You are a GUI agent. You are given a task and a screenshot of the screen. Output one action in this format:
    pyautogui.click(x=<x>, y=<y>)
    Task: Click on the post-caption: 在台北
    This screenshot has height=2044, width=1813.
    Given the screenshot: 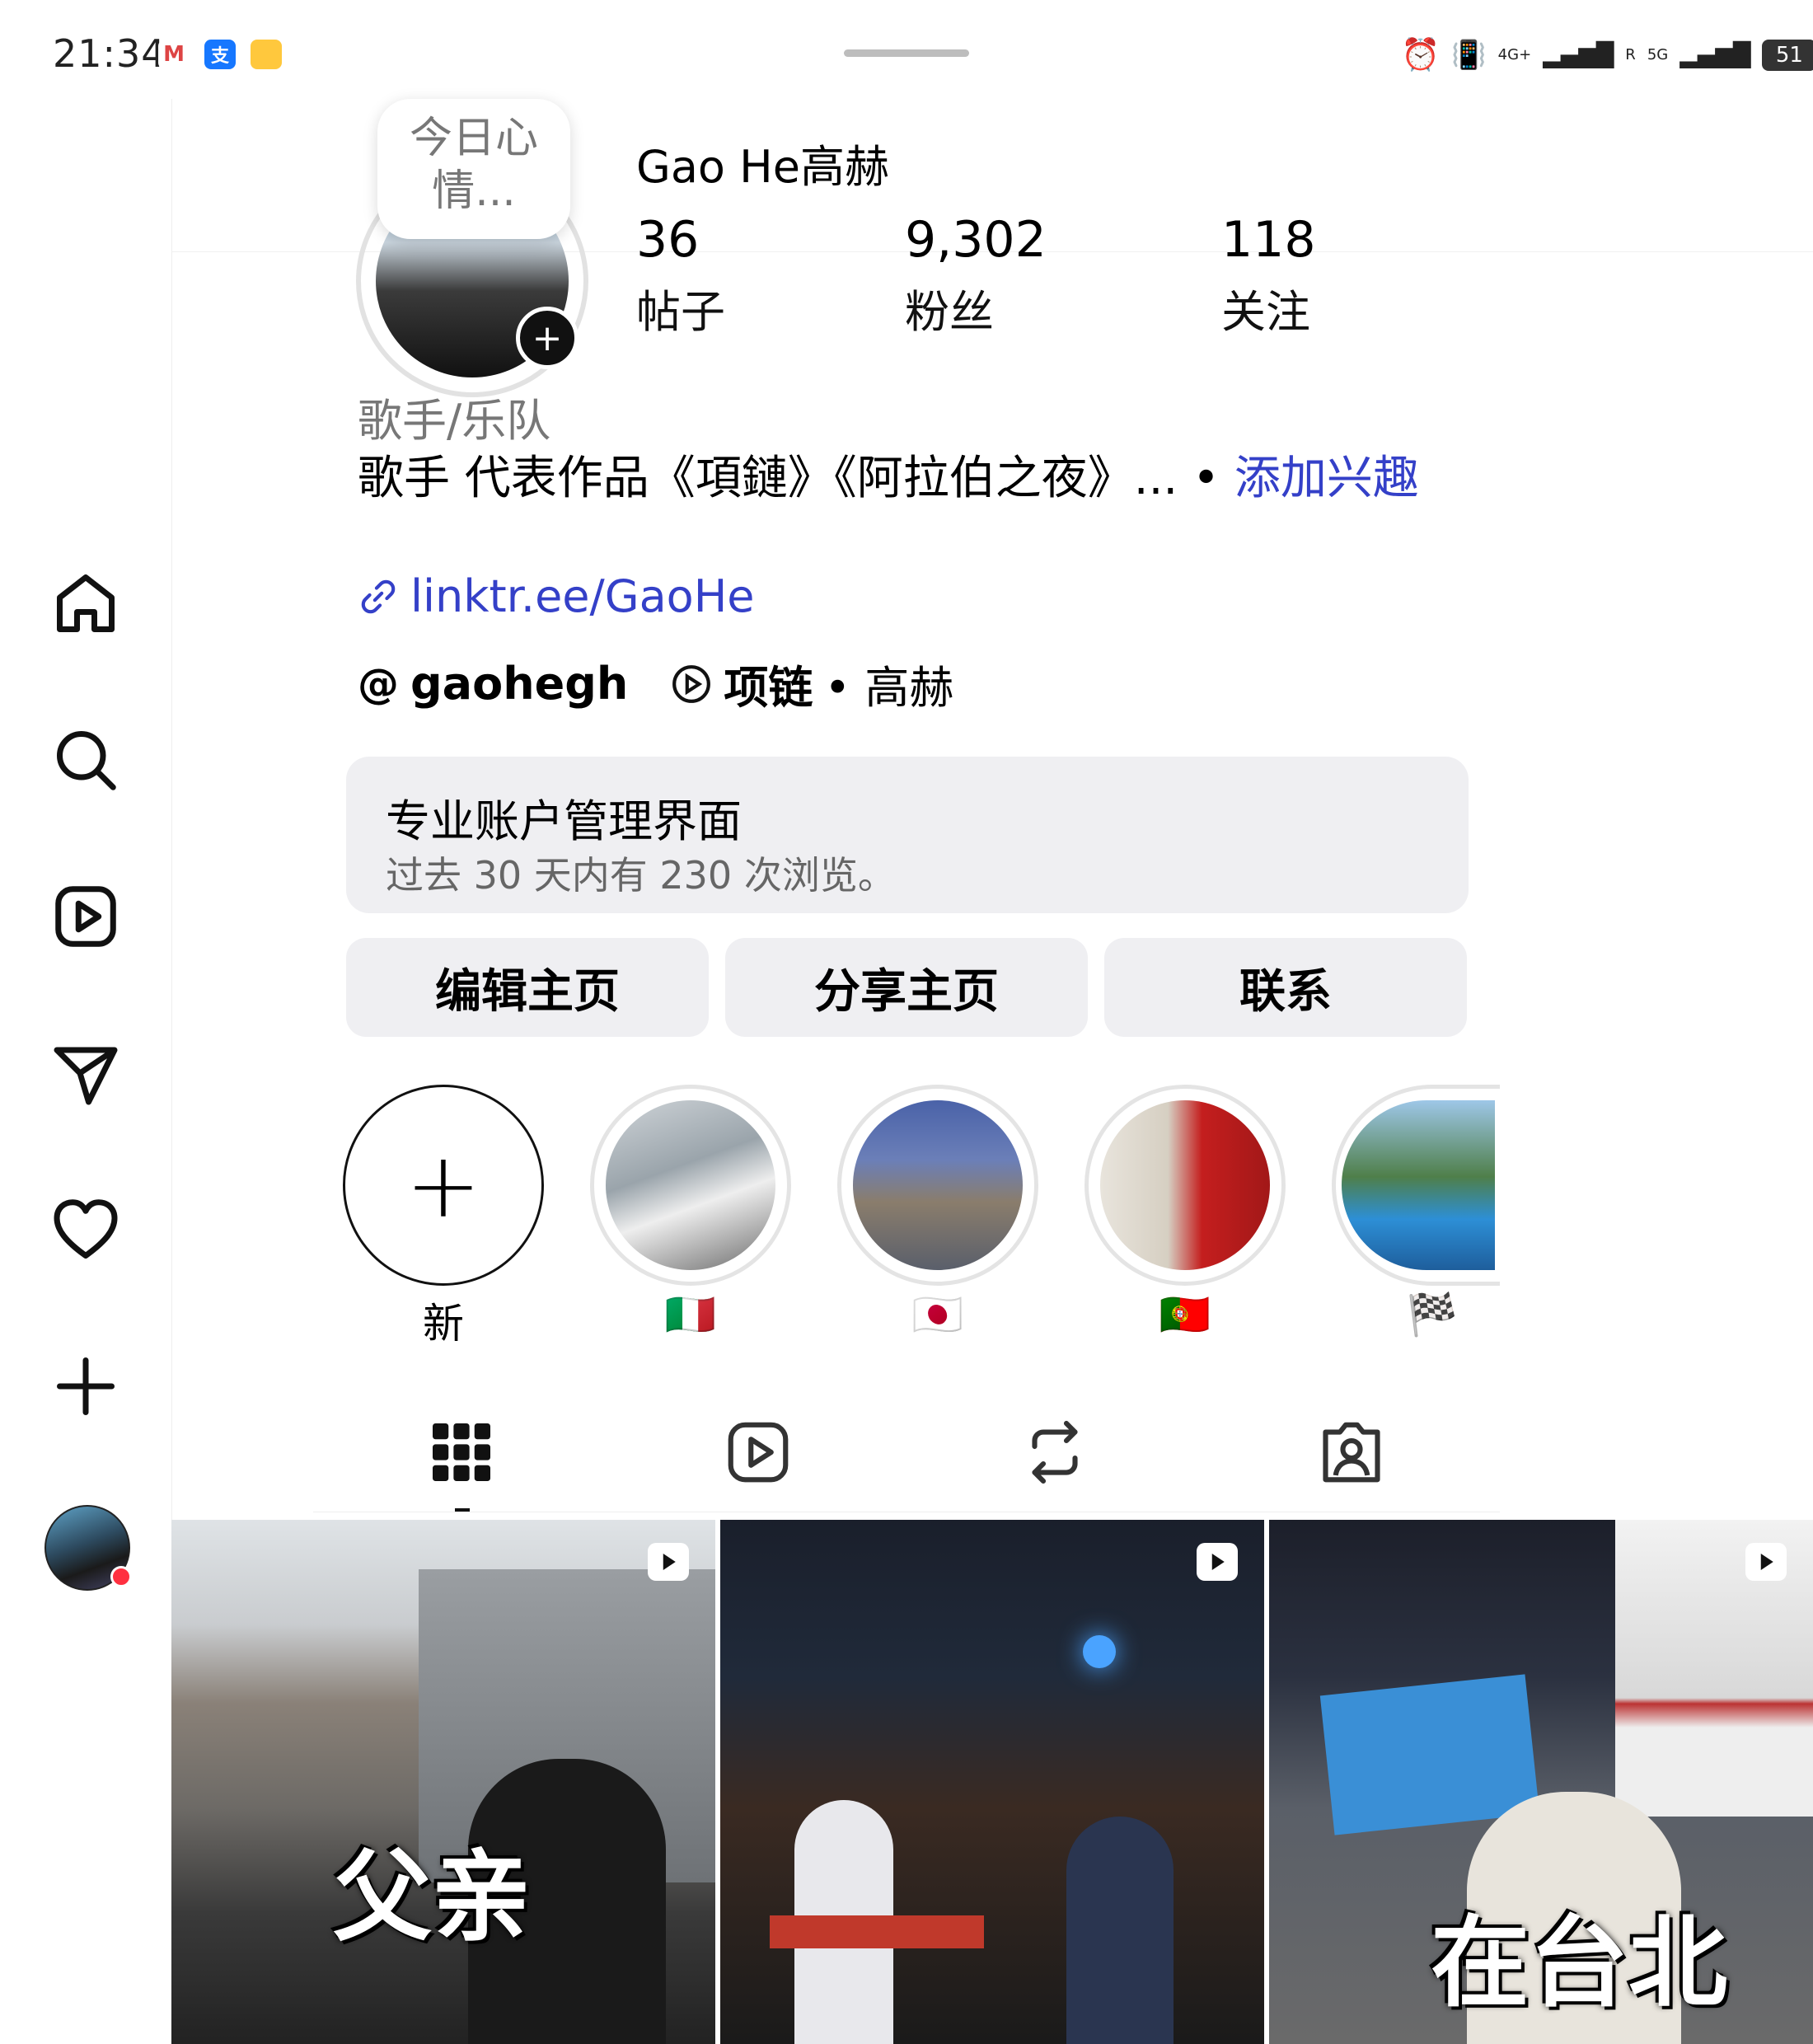 What is the action you would take?
    pyautogui.click(x=1579, y=1963)
    